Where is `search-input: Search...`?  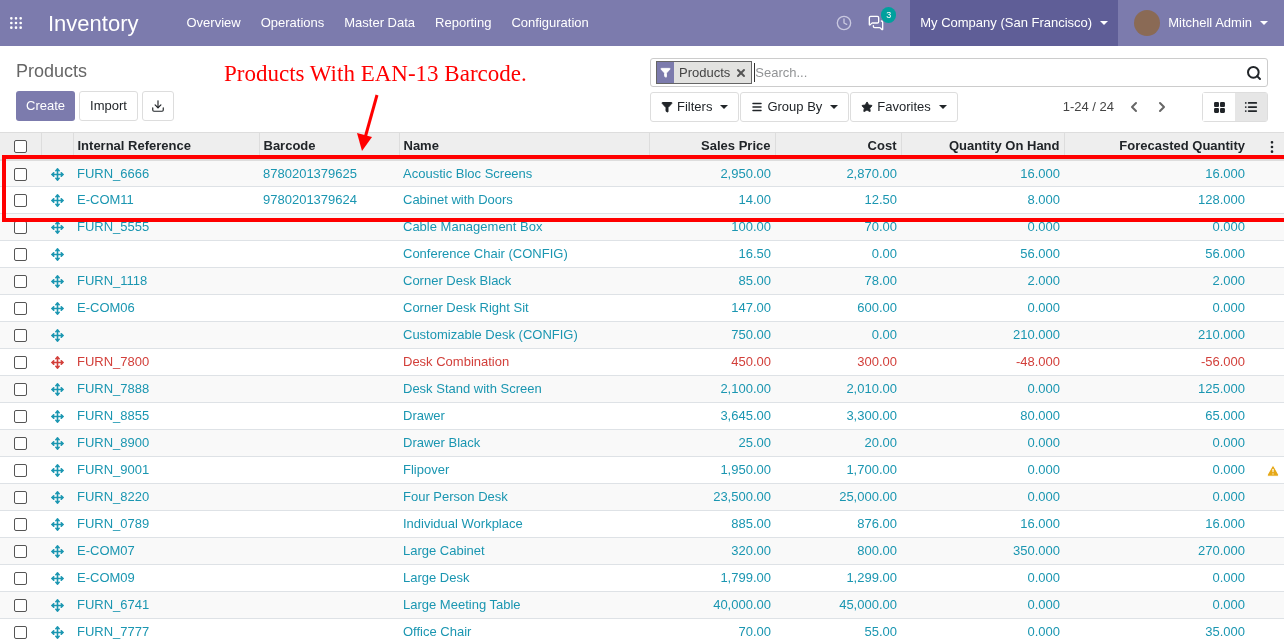 search-input: Search... is located at coordinates (1000, 72).